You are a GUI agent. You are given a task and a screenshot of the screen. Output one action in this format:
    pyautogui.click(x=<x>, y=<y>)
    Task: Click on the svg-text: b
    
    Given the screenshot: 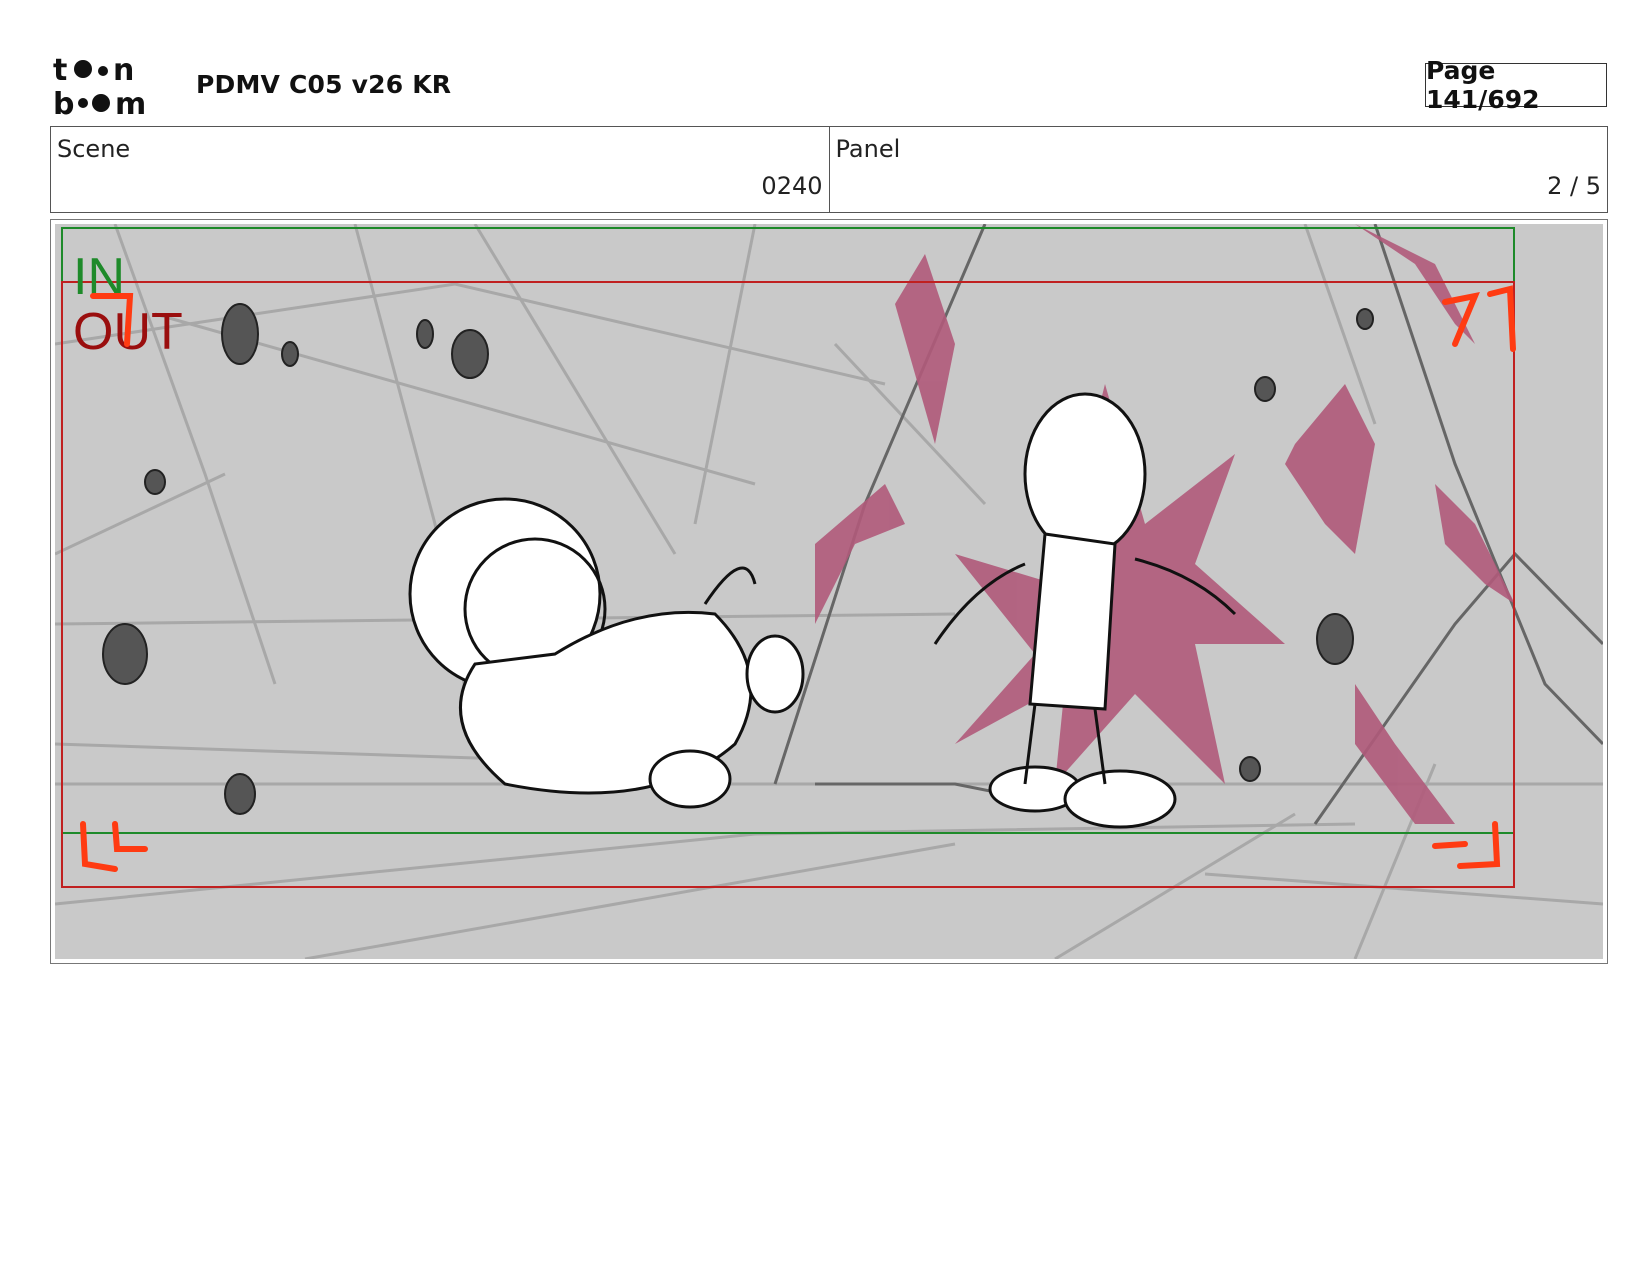 What is the action you would take?
    pyautogui.click(x=63, y=101)
    